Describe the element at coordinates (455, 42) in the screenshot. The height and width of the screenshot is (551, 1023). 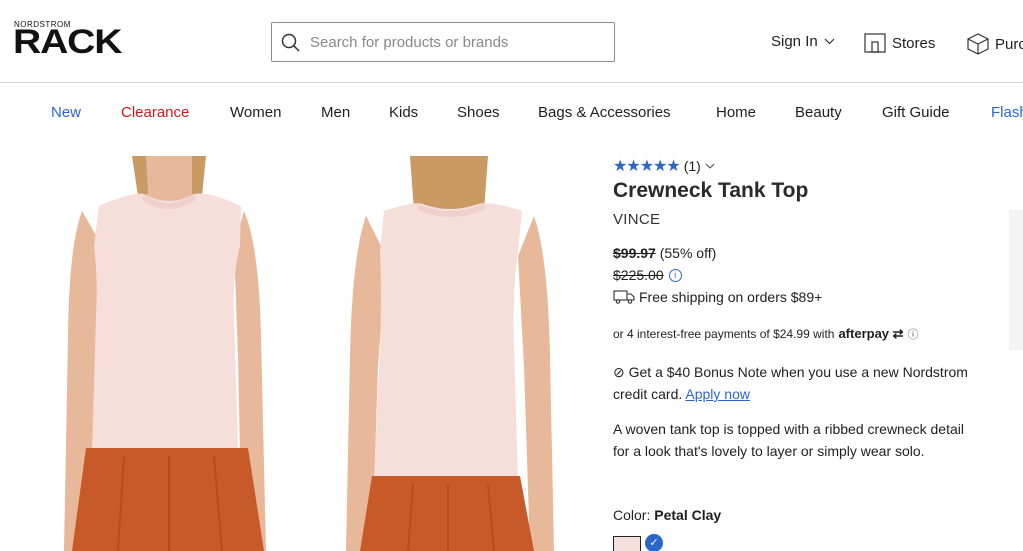
I see `search-input` at that location.